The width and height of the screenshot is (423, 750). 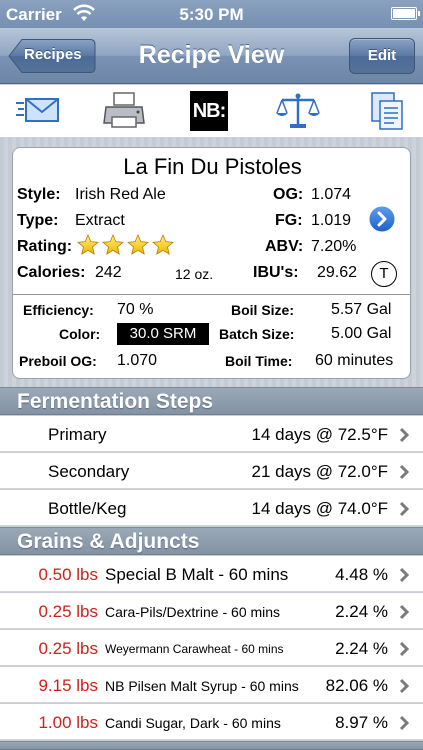 I want to click on card-divider, so click(x=211, y=294).